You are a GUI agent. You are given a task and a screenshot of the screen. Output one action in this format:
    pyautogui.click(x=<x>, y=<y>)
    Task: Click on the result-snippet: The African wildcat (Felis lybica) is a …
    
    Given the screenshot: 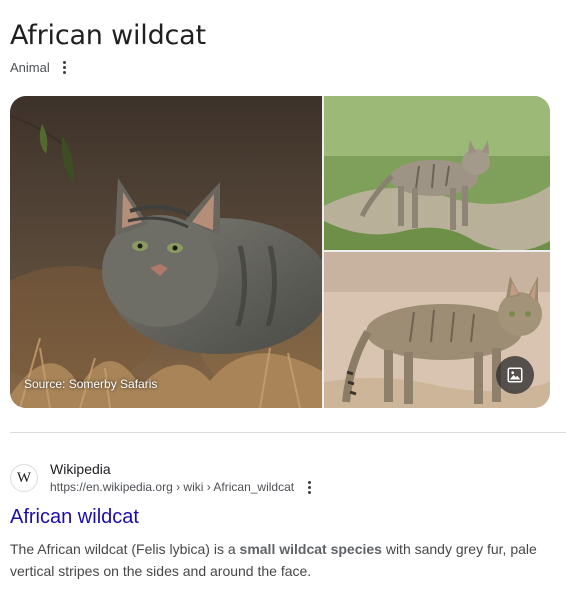 What is the action you would take?
    pyautogui.click(x=280, y=560)
    